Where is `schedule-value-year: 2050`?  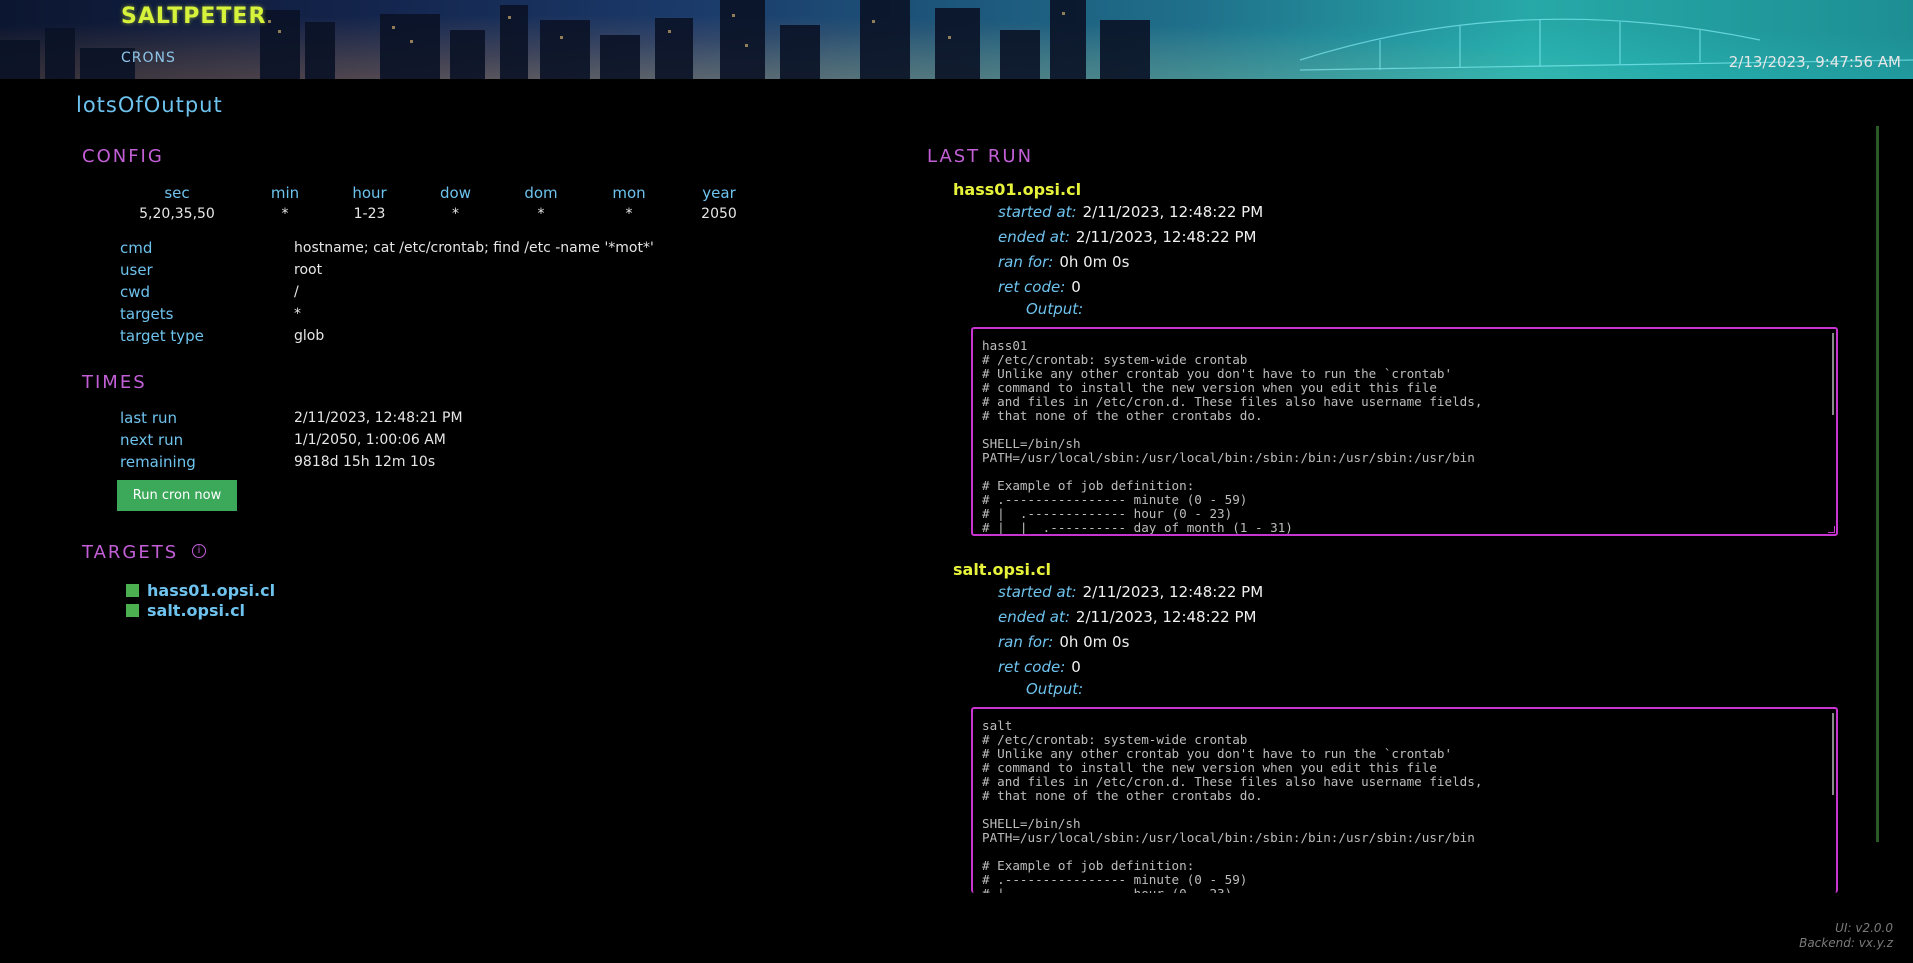 schedule-value-year: 2050 is located at coordinates (719, 214).